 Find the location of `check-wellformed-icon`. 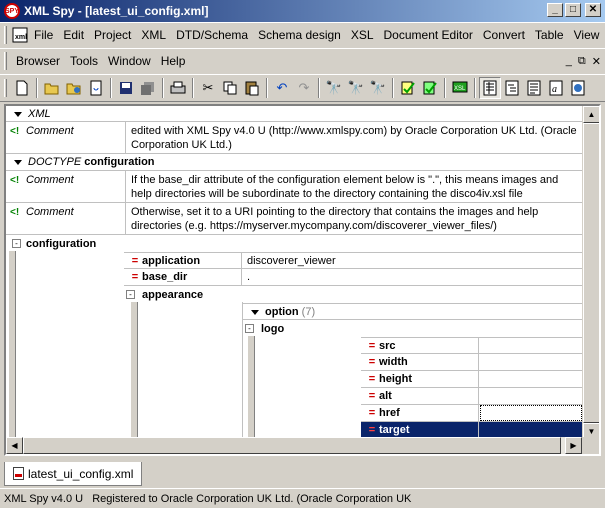

check-wellformed-icon is located at coordinates (408, 88).